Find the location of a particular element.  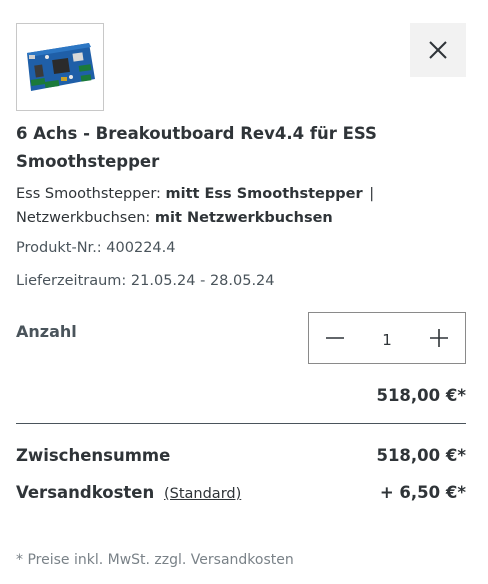

option-label: Netzwerkbuchsen: is located at coordinates (83, 218).